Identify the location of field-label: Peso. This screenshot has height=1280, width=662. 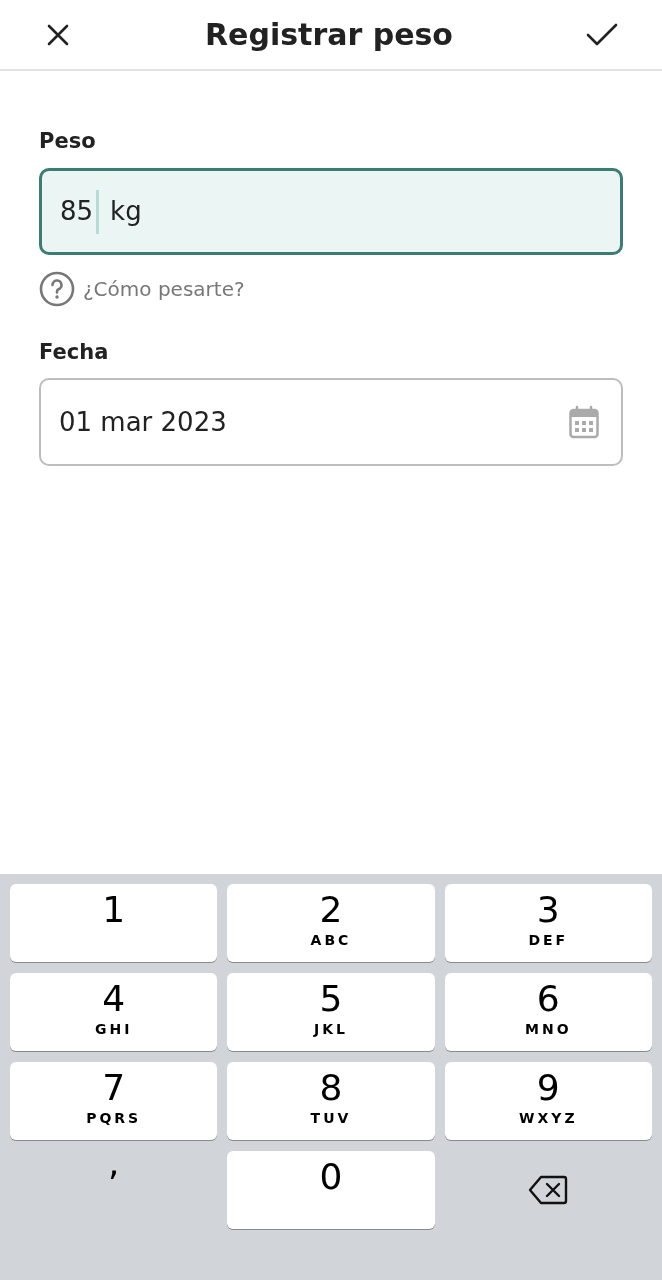
(68, 141).